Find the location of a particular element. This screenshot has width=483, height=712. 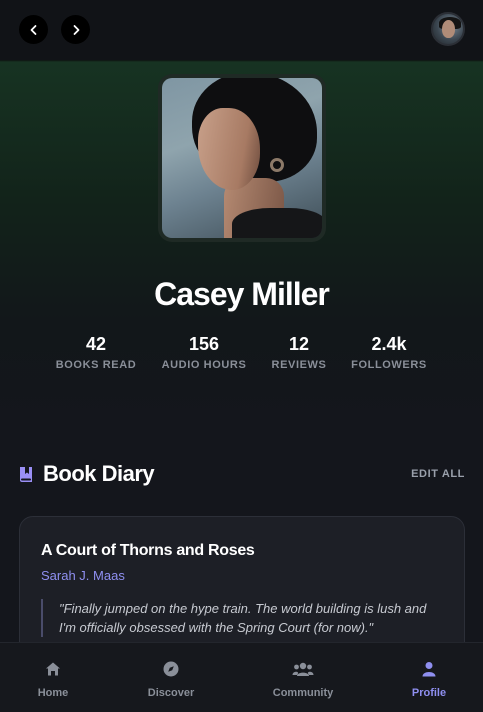

nav-label: Home is located at coordinates (53, 693).